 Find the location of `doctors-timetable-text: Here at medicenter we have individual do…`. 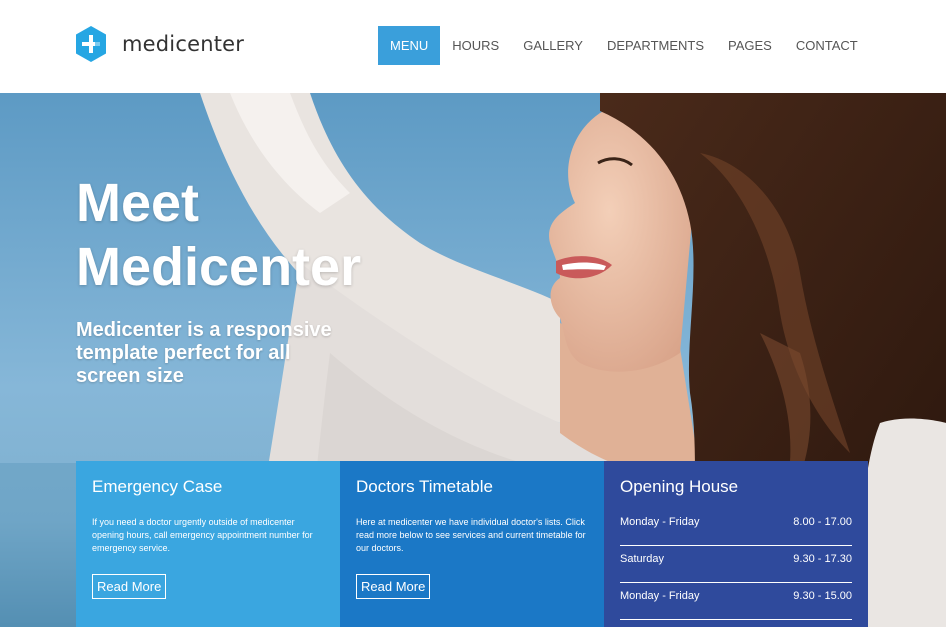

doctors-timetable-text: Here at medicenter we have individual do… is located at coordinates (471, 535).